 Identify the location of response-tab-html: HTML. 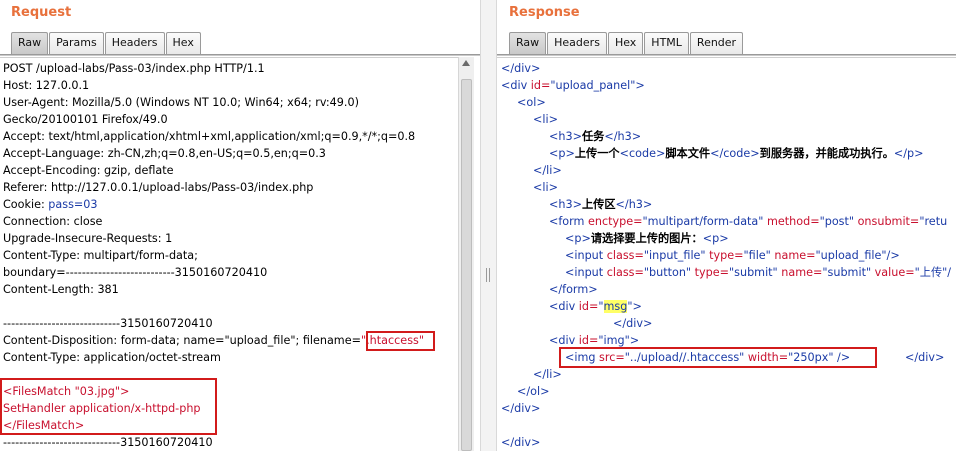
(666, 43).